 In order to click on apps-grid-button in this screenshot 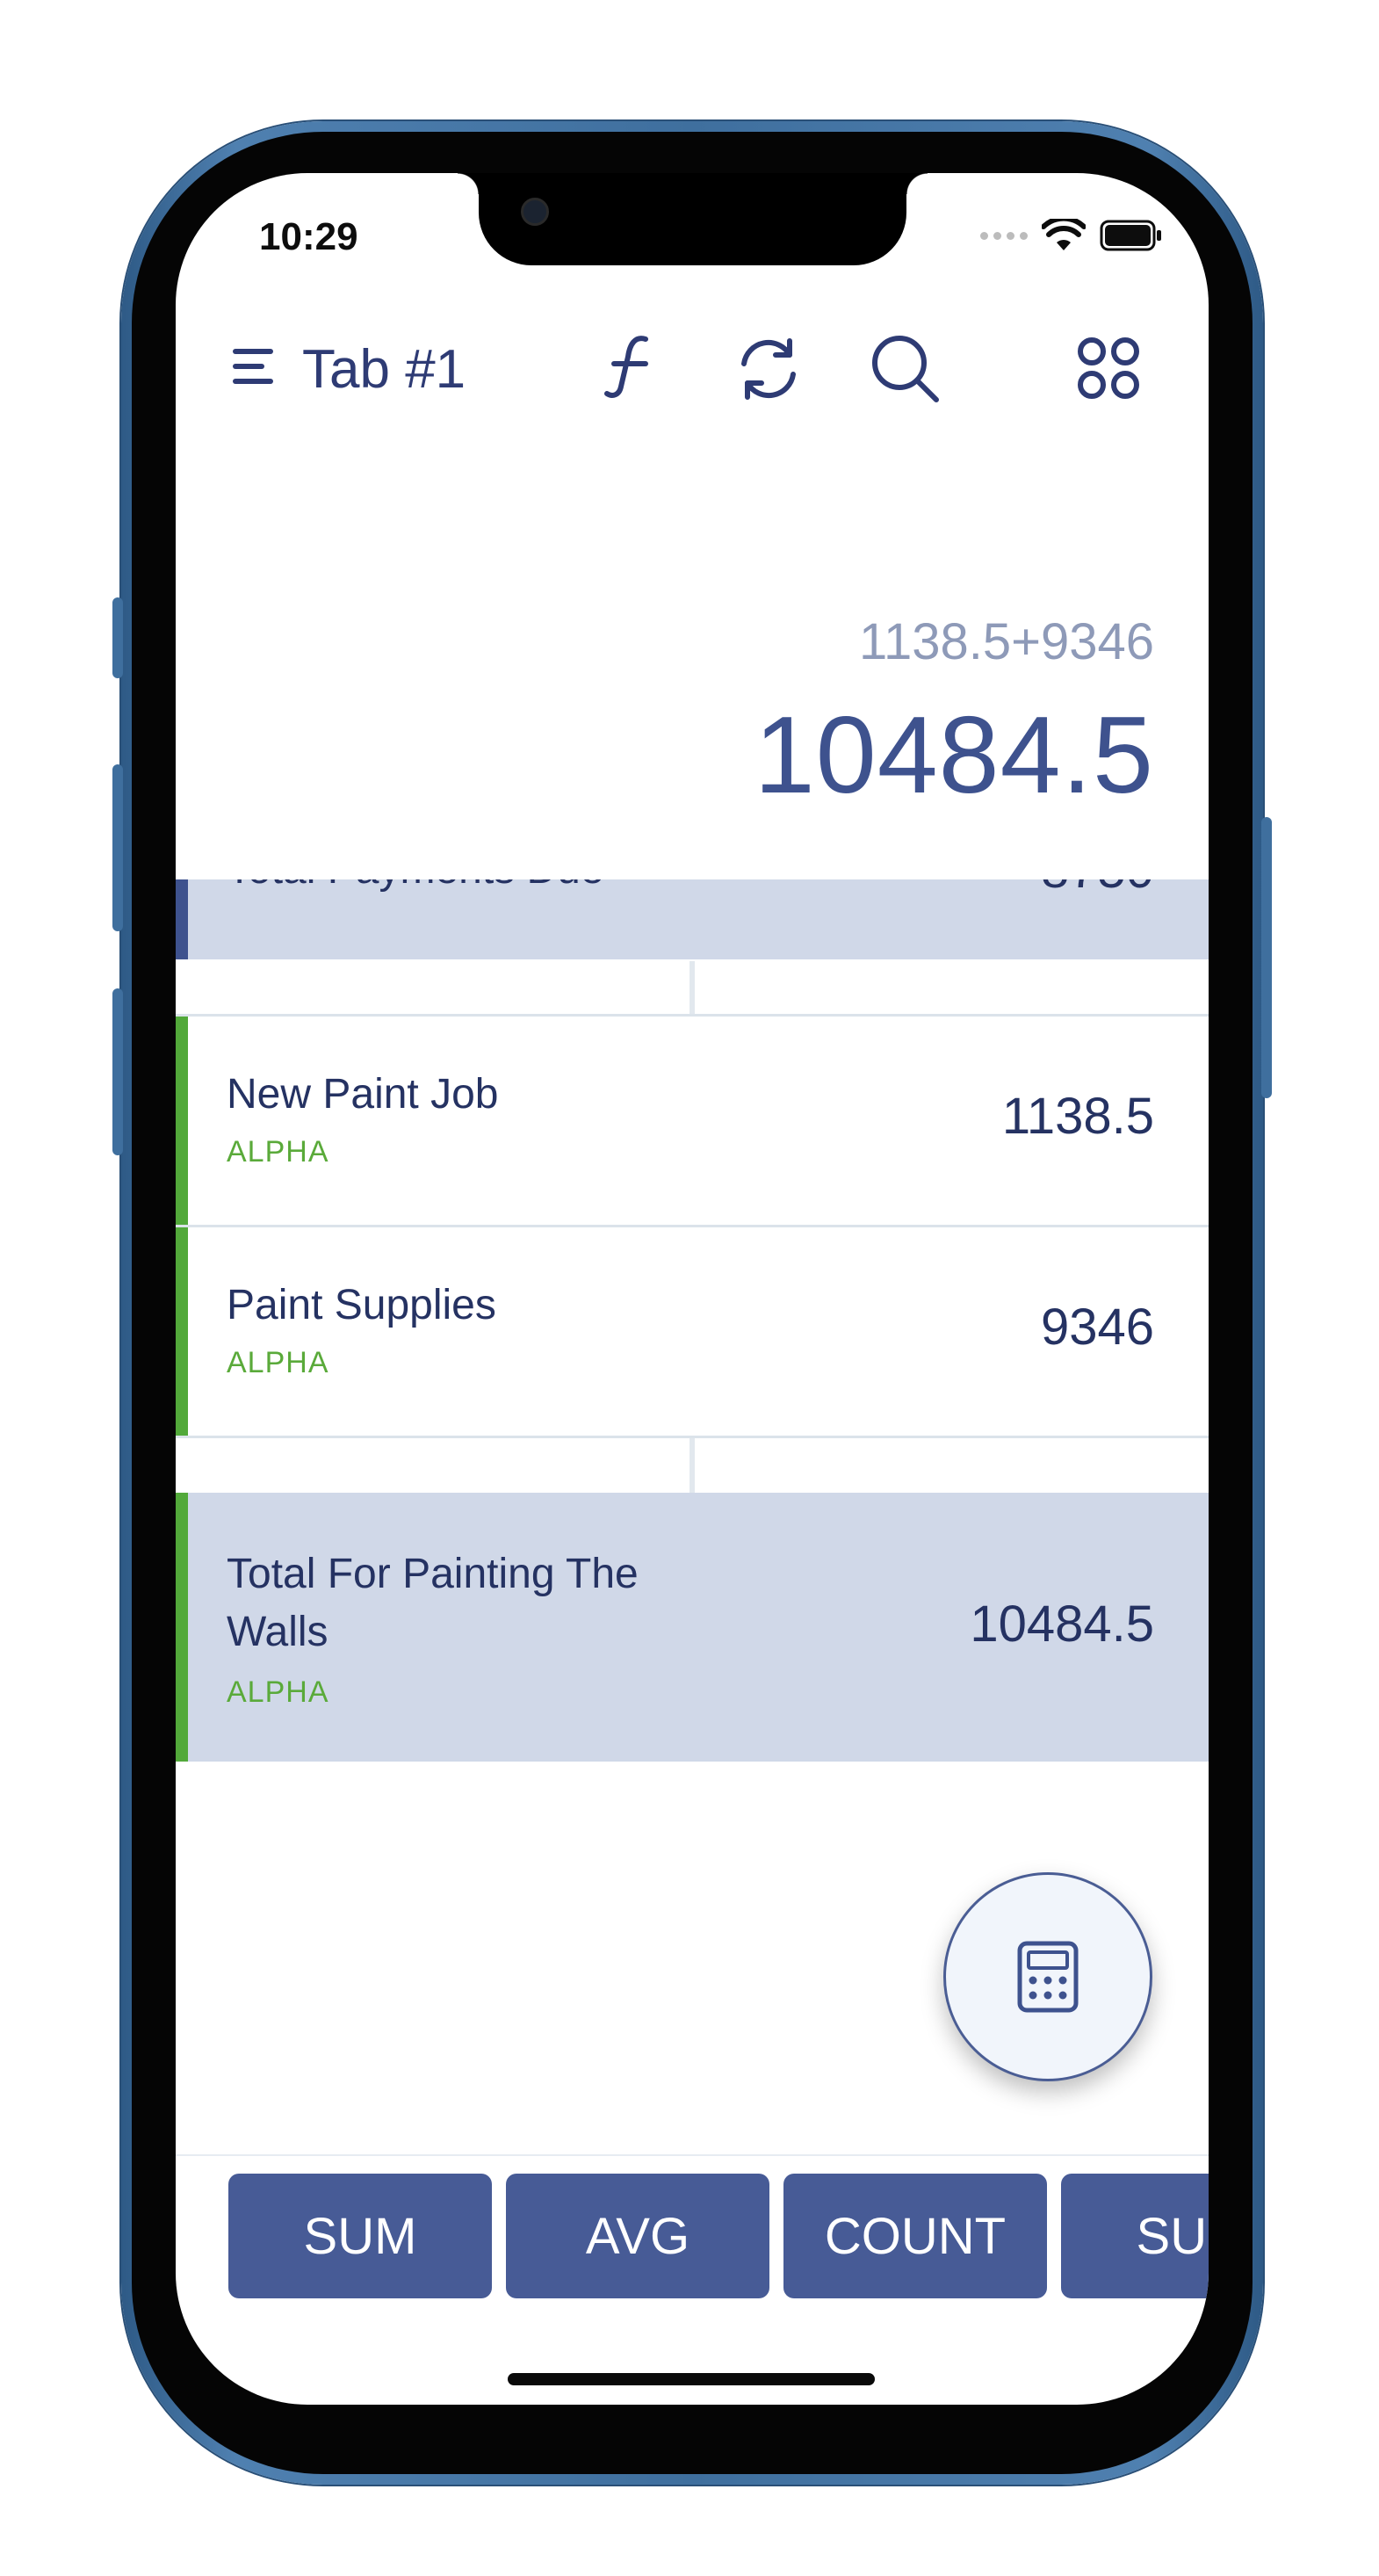, I will do `click(1108, 368)`.